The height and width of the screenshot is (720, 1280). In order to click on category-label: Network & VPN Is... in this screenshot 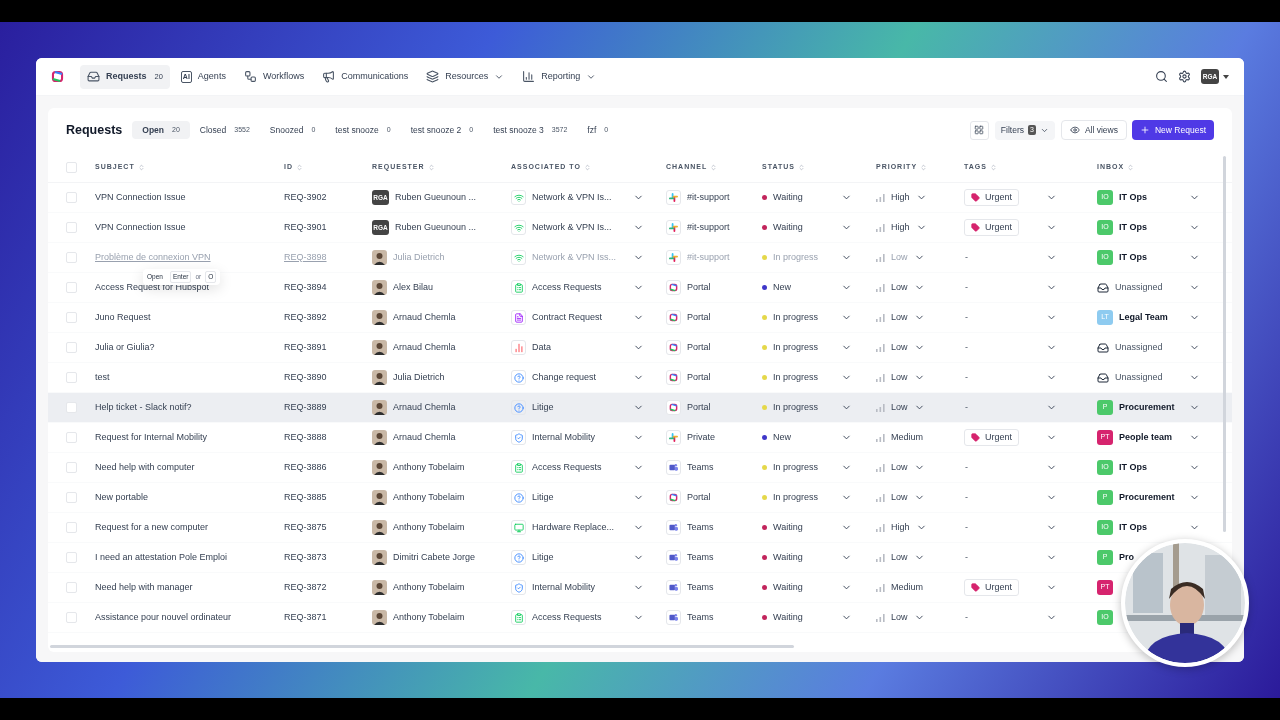, I will do `click(572, 197)`.